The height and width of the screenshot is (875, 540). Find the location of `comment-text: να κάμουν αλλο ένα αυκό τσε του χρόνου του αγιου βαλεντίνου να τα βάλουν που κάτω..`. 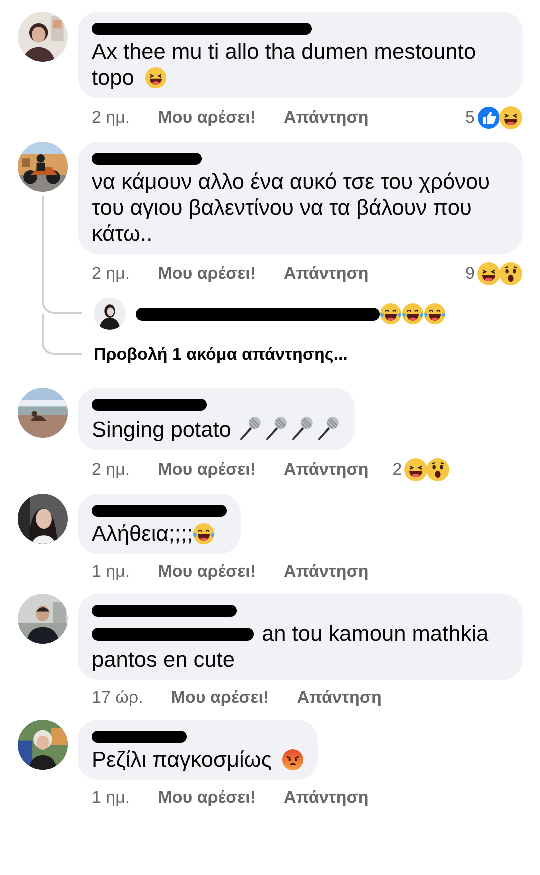

comment-text: να κάμουν αλλο ένα αυκό τσε του χρόνου του αγιου βαλεντίνου να τα βάλουν που κάτω.. is located at coordinates (291, 207).